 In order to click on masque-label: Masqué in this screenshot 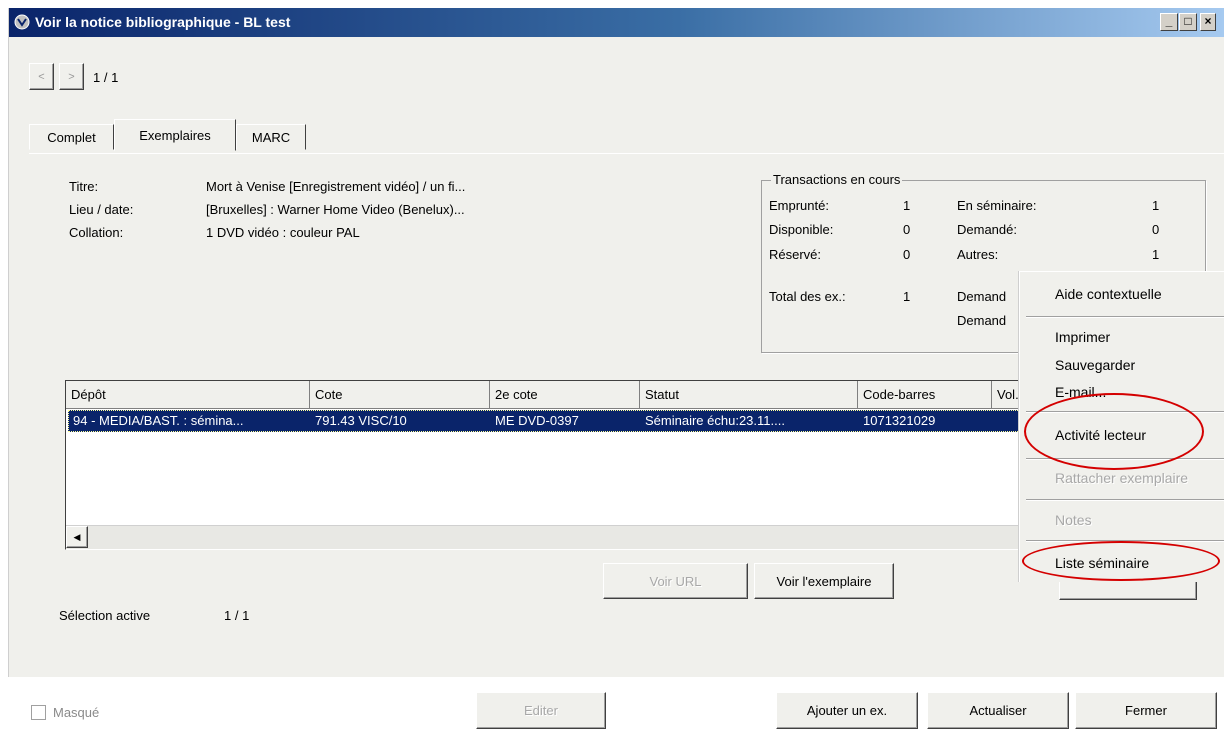, I will do `click(76, 712)`.